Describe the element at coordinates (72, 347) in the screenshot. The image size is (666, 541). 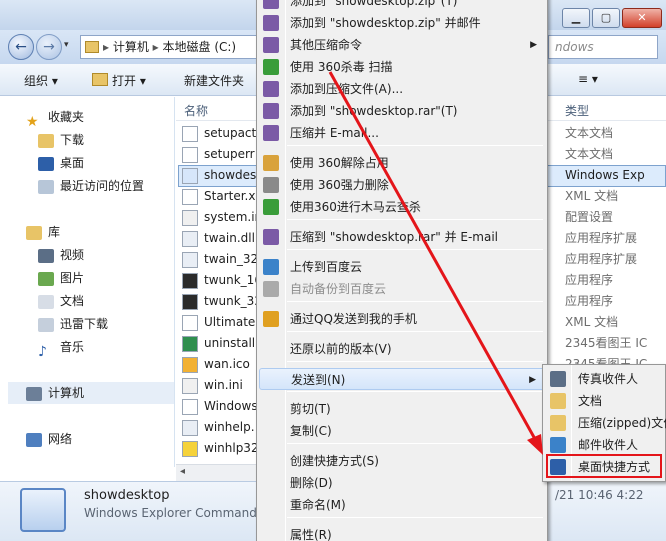
I see `nav-label: 音乐` at that location.